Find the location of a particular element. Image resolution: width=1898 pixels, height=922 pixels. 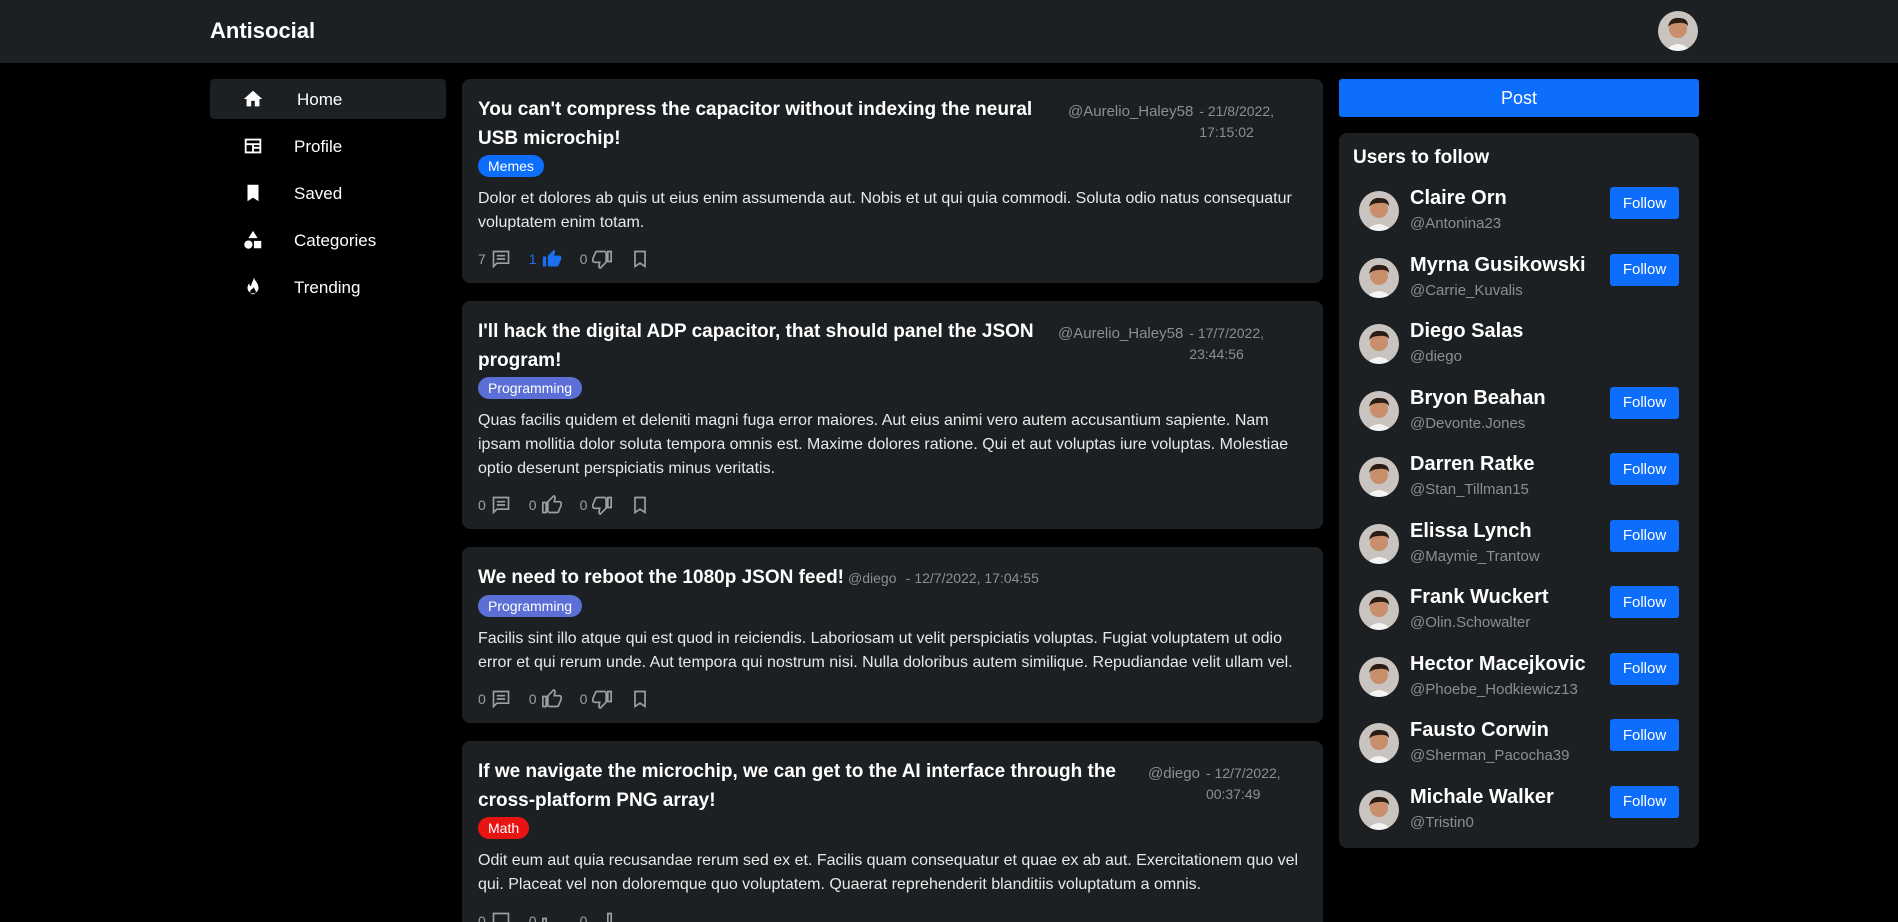

categories-icon is located at coordinates (253, 239).